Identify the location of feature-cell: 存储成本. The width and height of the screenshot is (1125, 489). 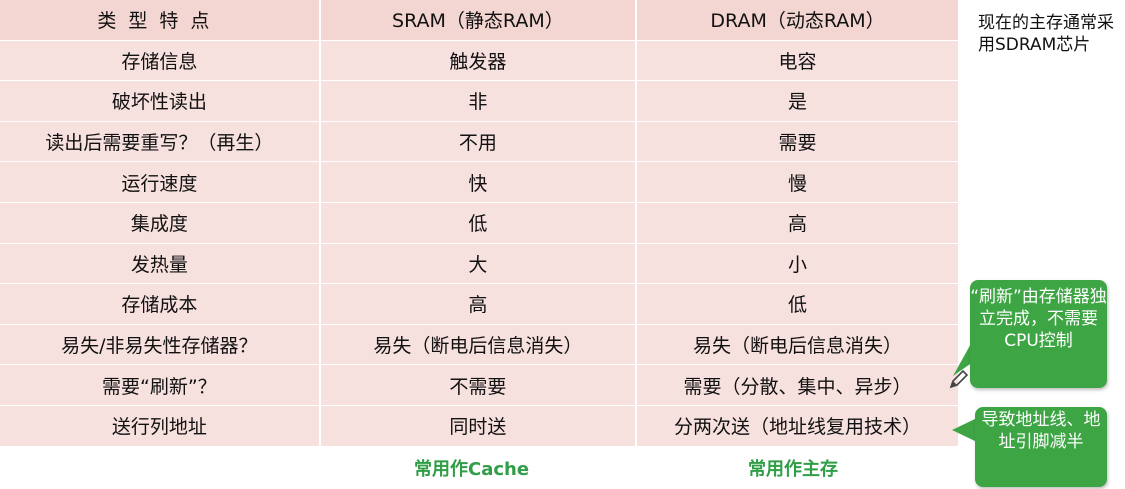
(160, 304).